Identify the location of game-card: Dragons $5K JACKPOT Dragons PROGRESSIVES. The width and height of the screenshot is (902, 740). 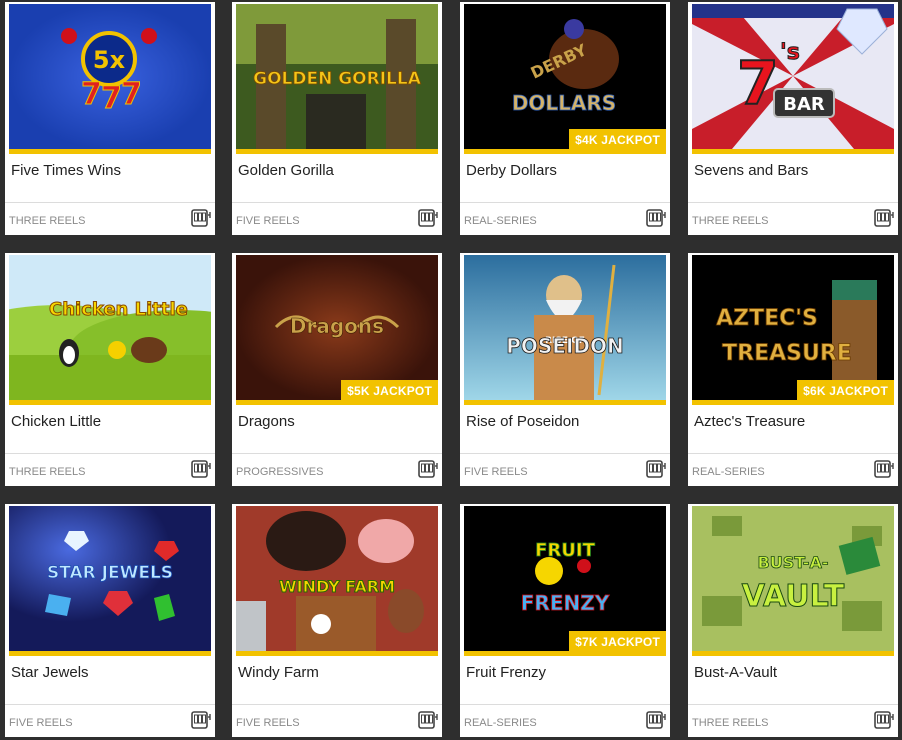
(337, 369).